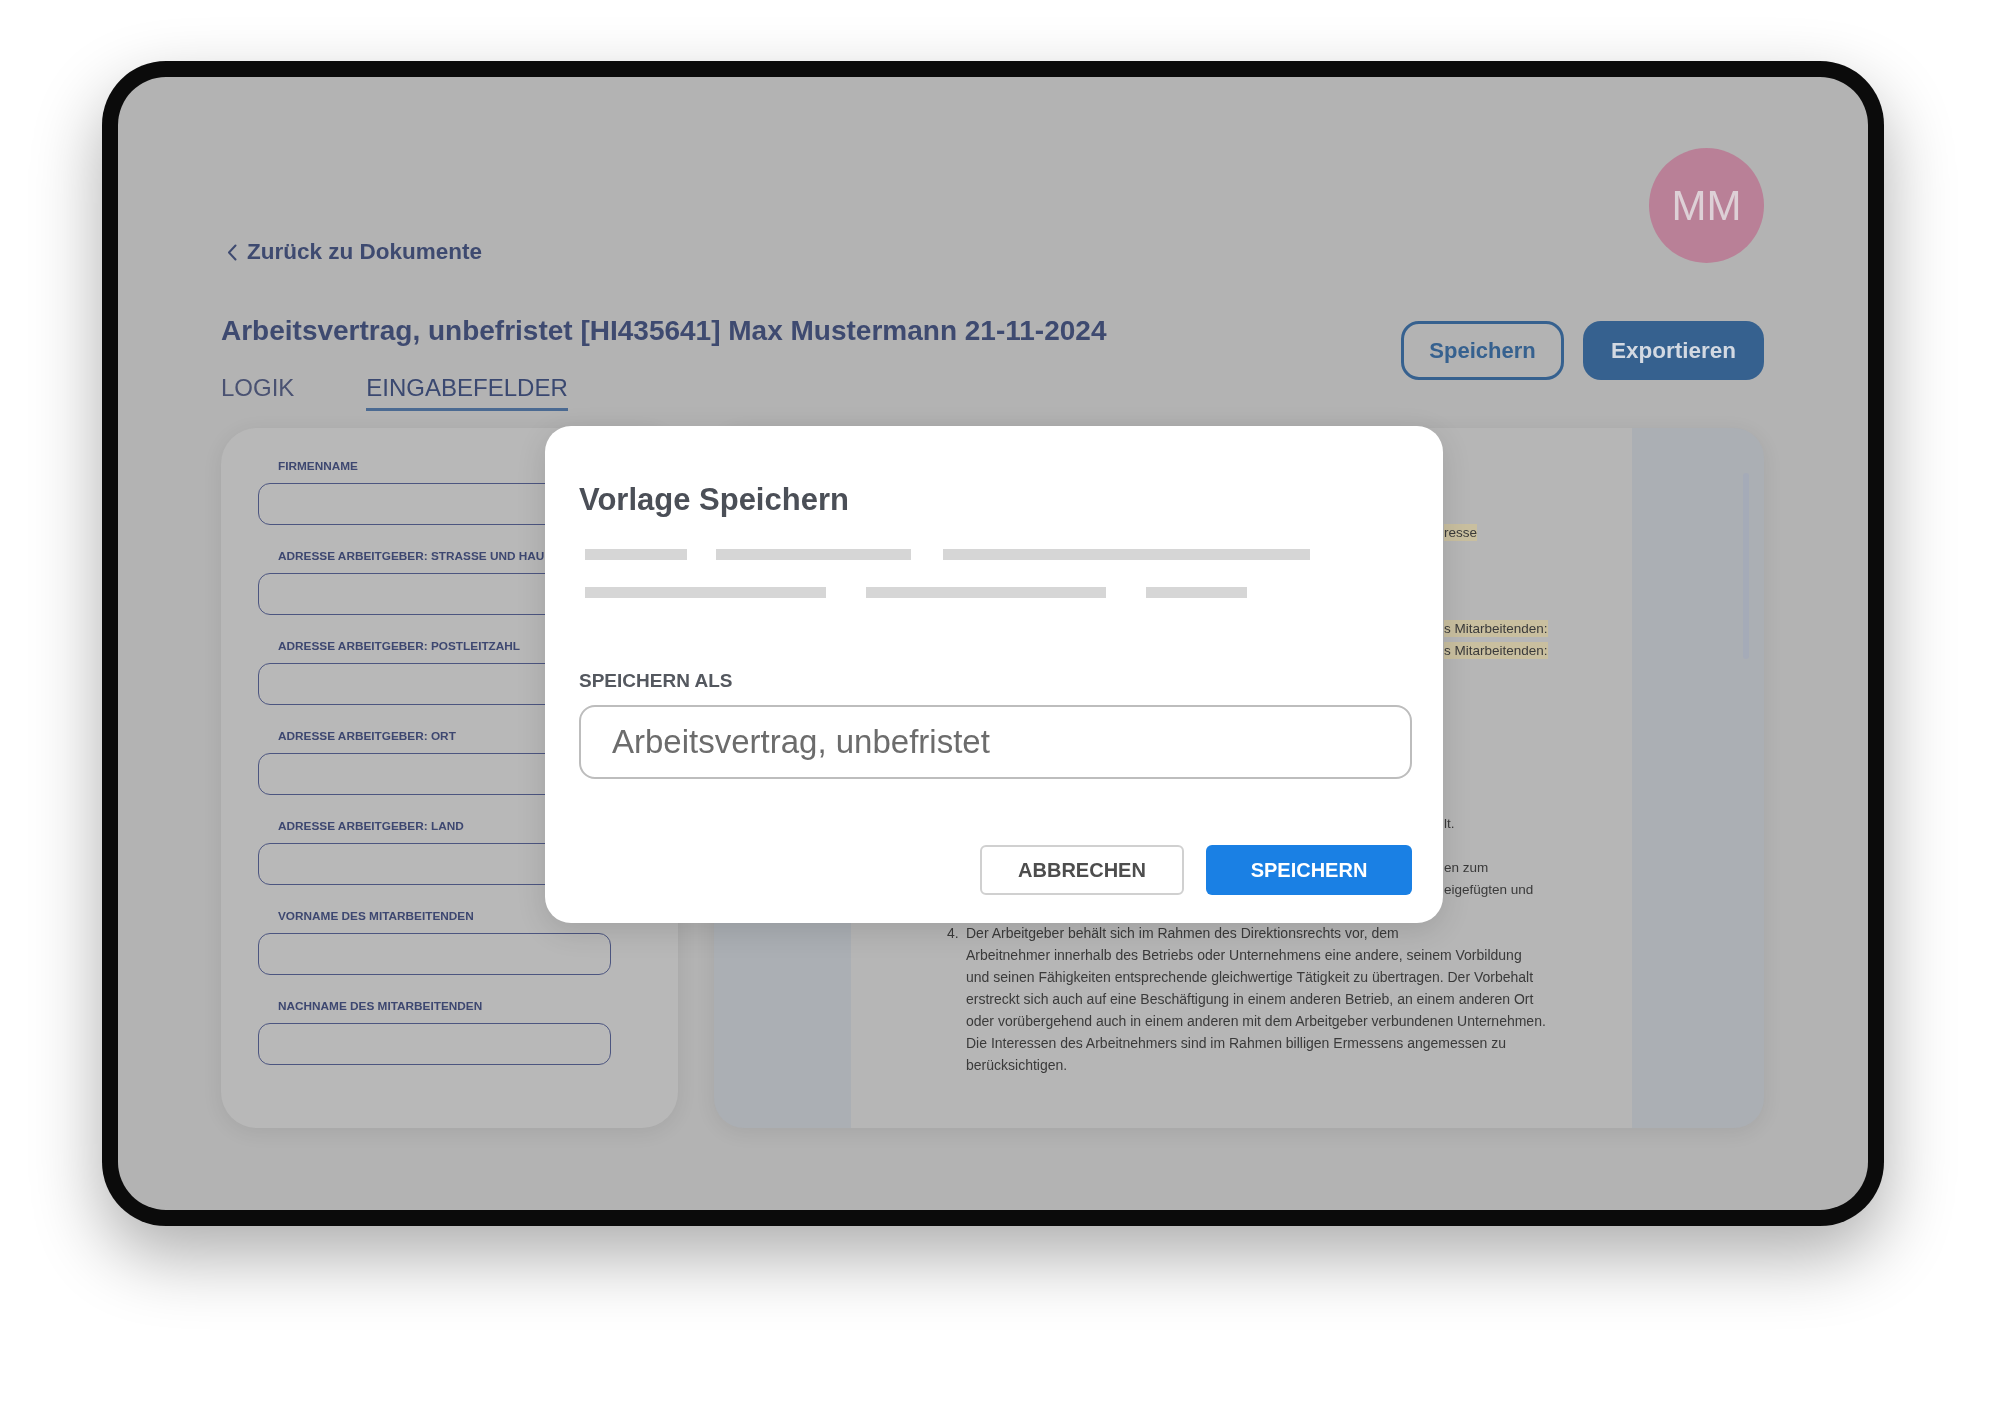 The height and width of the screenshot is (1416, 2007). I want to click on field-label: ADRESSE ARBEITGEBER: STRASSE UND HAU, so click(411, 556).